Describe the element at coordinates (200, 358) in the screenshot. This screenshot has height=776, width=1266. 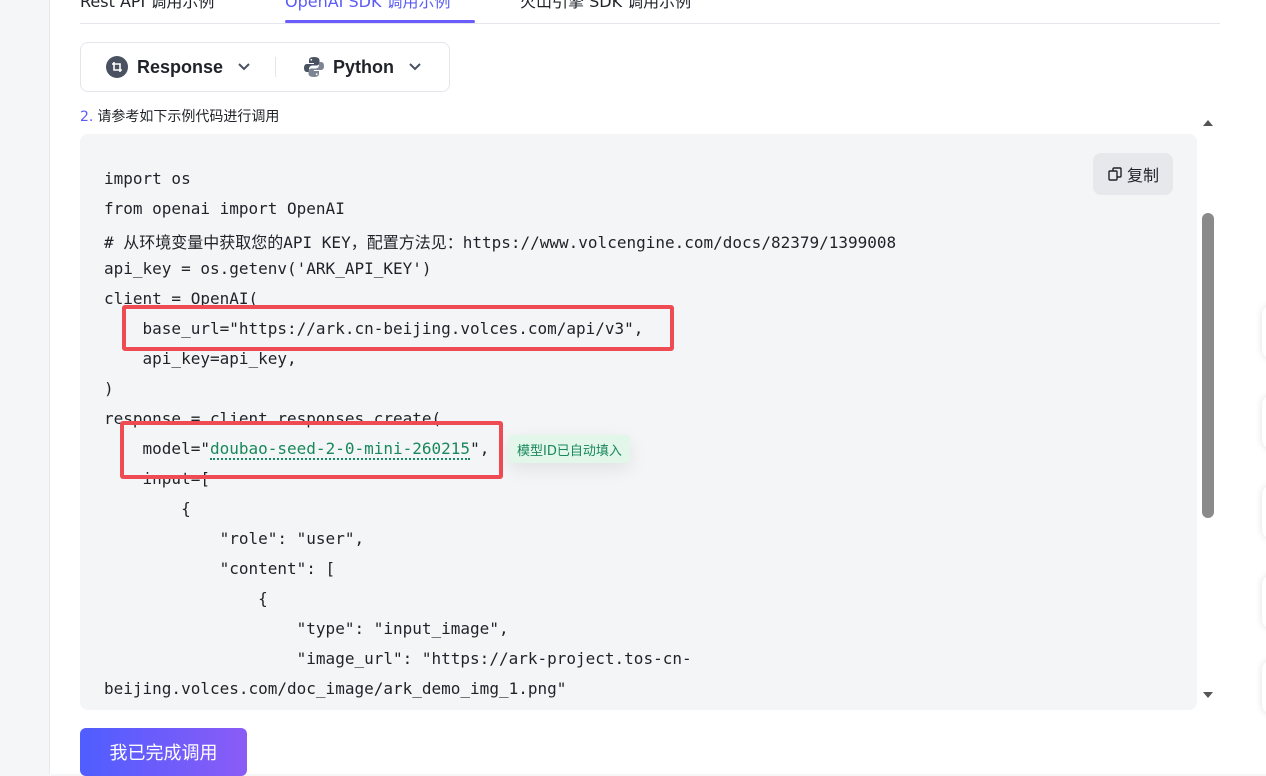
I see `code-line: api_key=api_key,` at that location.